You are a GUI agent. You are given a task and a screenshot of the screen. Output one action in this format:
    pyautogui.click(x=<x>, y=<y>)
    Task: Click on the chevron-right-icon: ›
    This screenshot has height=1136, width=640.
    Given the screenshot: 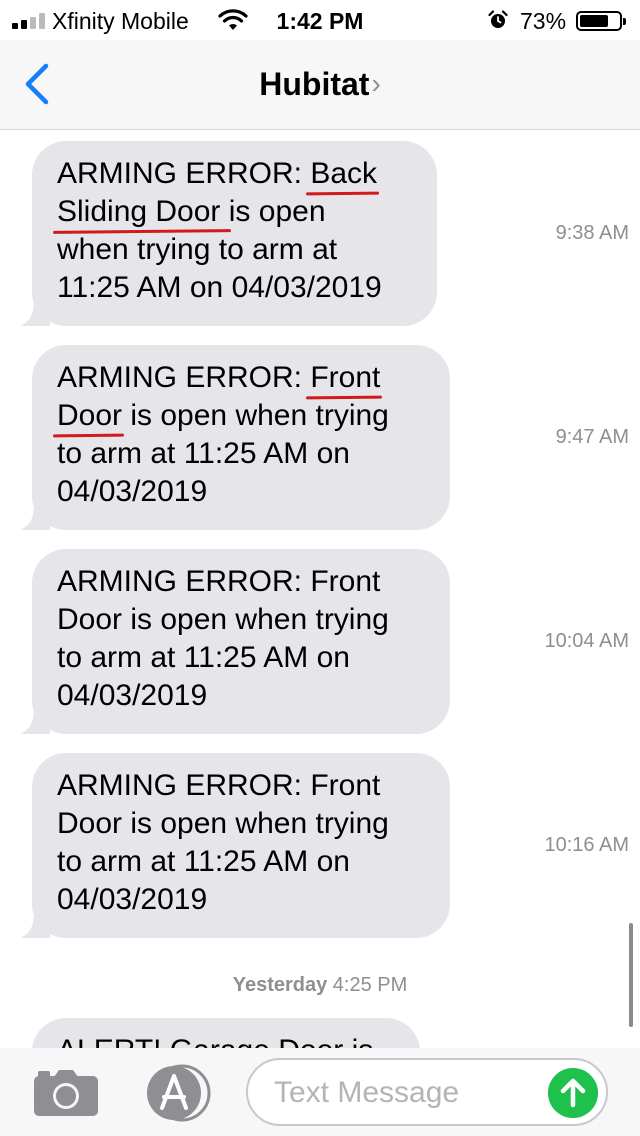 What is the action you would take?
    pyautogui.click(x=376, y=83)
    